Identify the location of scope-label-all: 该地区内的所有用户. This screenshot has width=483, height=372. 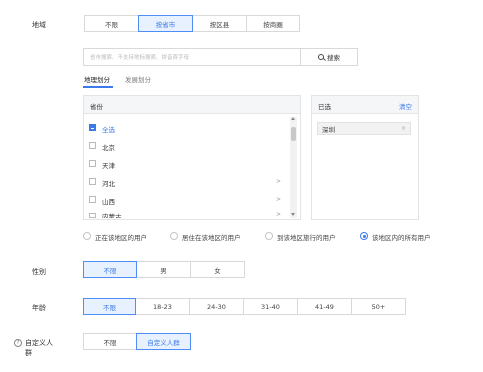
(401, 237).